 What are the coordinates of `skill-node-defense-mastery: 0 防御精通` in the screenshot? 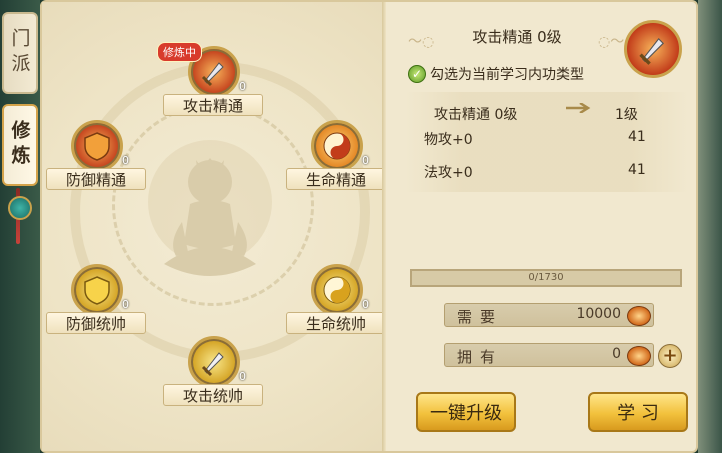 It's located at (96, 160).